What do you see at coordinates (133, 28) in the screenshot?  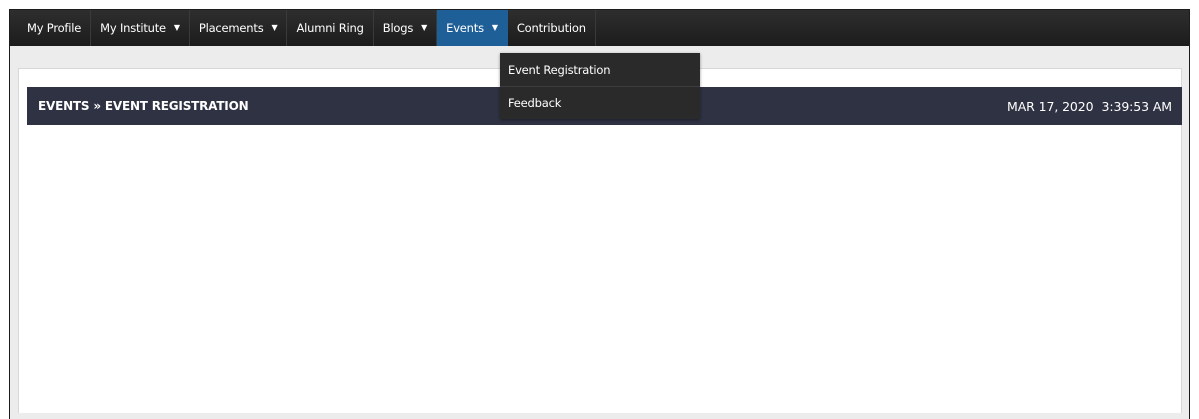 I see `nav-my-institute-label: My Institute` at bounding box center [133, 28].